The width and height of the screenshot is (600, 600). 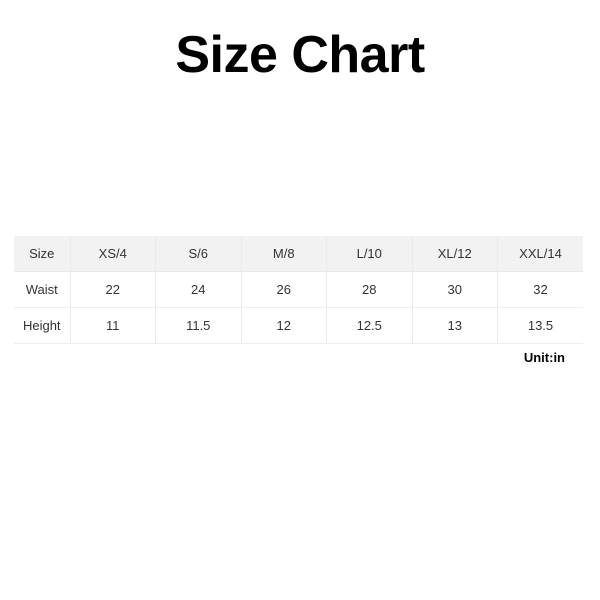 I want to click on cell-height-s6: 11.5, so click(x=198, y=325).